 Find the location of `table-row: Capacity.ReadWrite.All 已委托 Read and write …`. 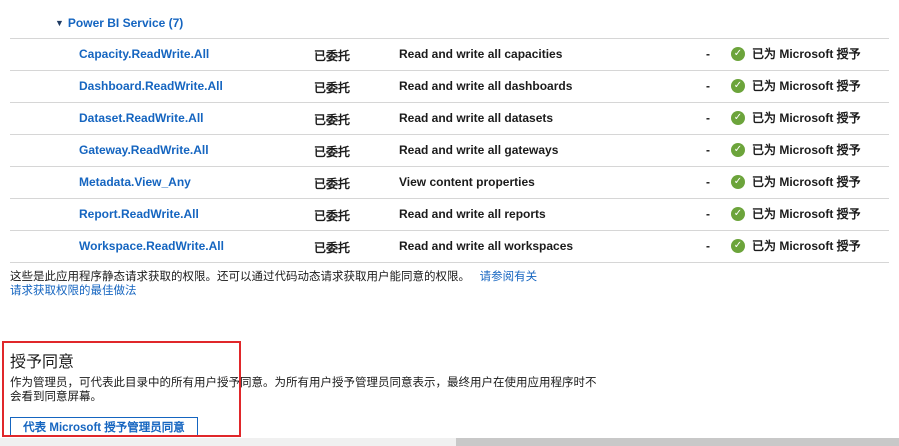

table-row: Capacity.ReadWrite.All 已委托 Read and write … is located at coordinates (449, 55).